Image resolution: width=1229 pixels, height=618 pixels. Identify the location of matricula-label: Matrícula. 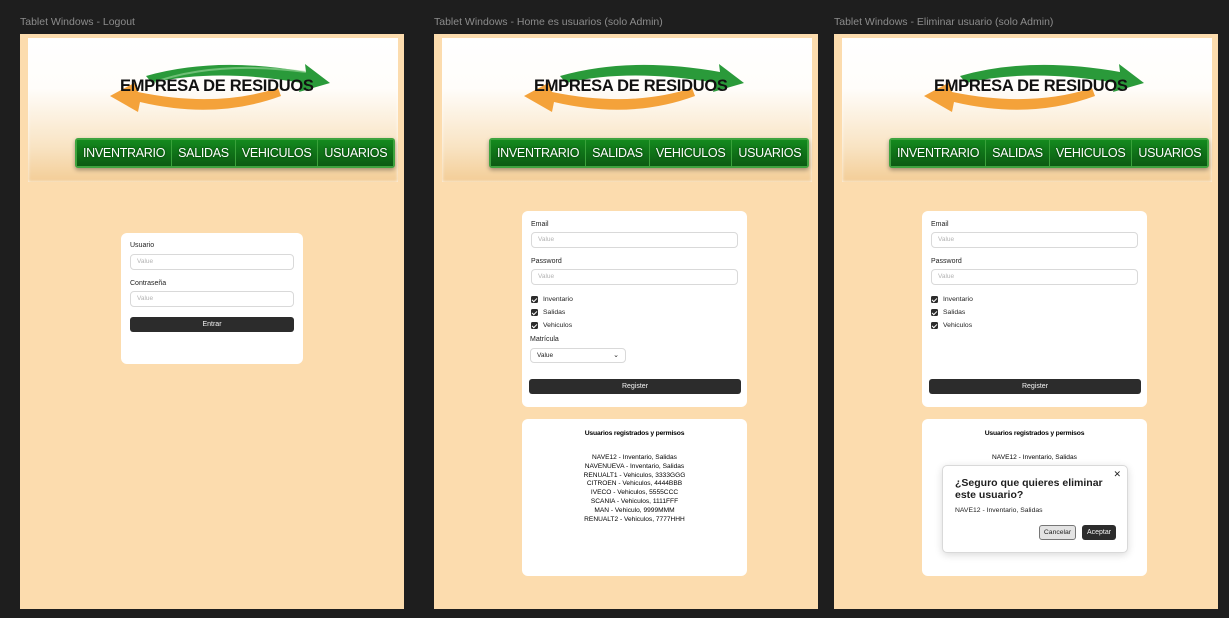
(544, 339).